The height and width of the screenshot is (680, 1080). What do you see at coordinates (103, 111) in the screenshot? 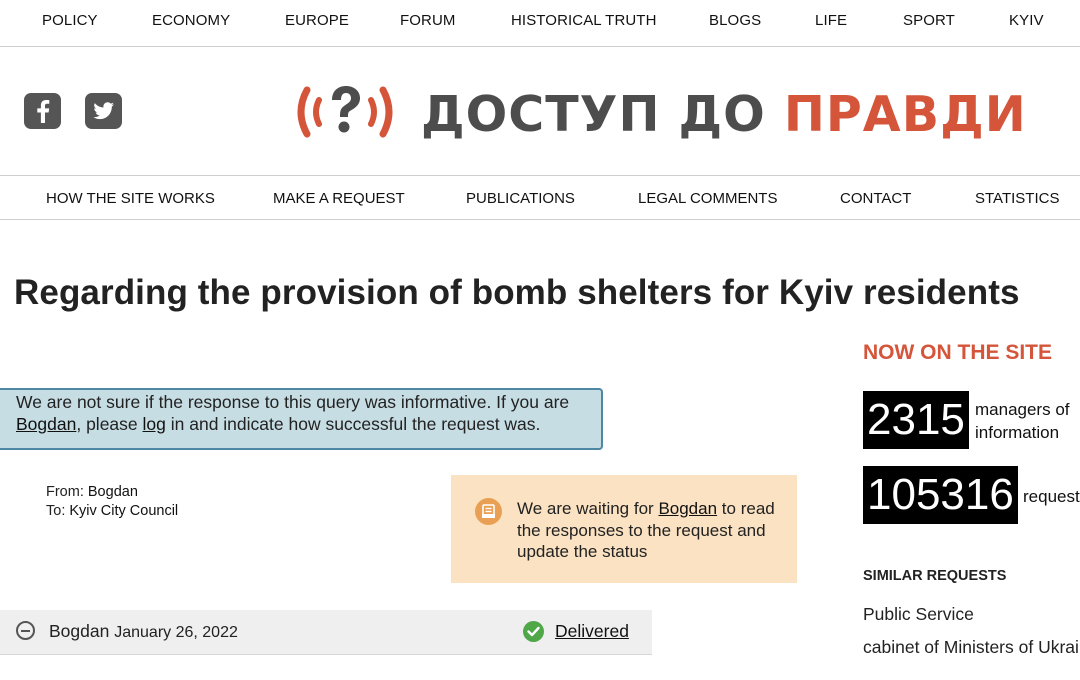
I see `twitter-icon` at bounding box center [103, 111].